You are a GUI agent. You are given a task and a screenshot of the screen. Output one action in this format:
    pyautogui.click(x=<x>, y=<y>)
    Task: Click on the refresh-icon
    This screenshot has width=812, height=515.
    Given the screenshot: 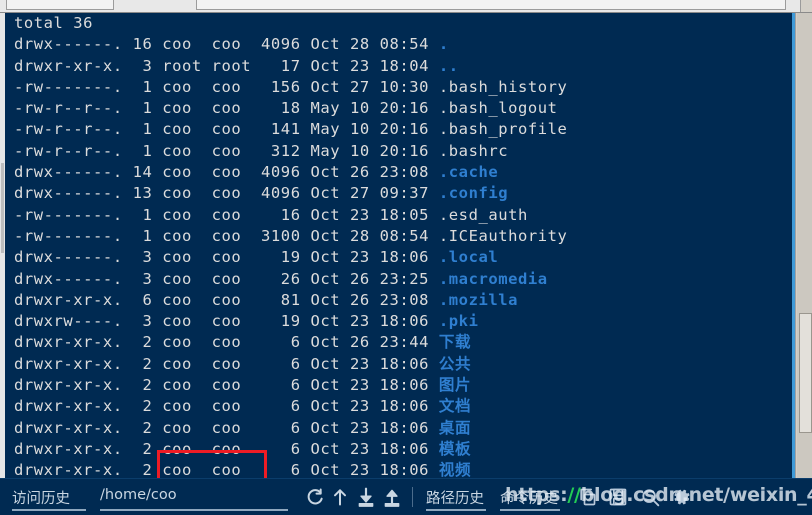 What is the action you would take?
    pyautogui.click(x=314, y=497)
    